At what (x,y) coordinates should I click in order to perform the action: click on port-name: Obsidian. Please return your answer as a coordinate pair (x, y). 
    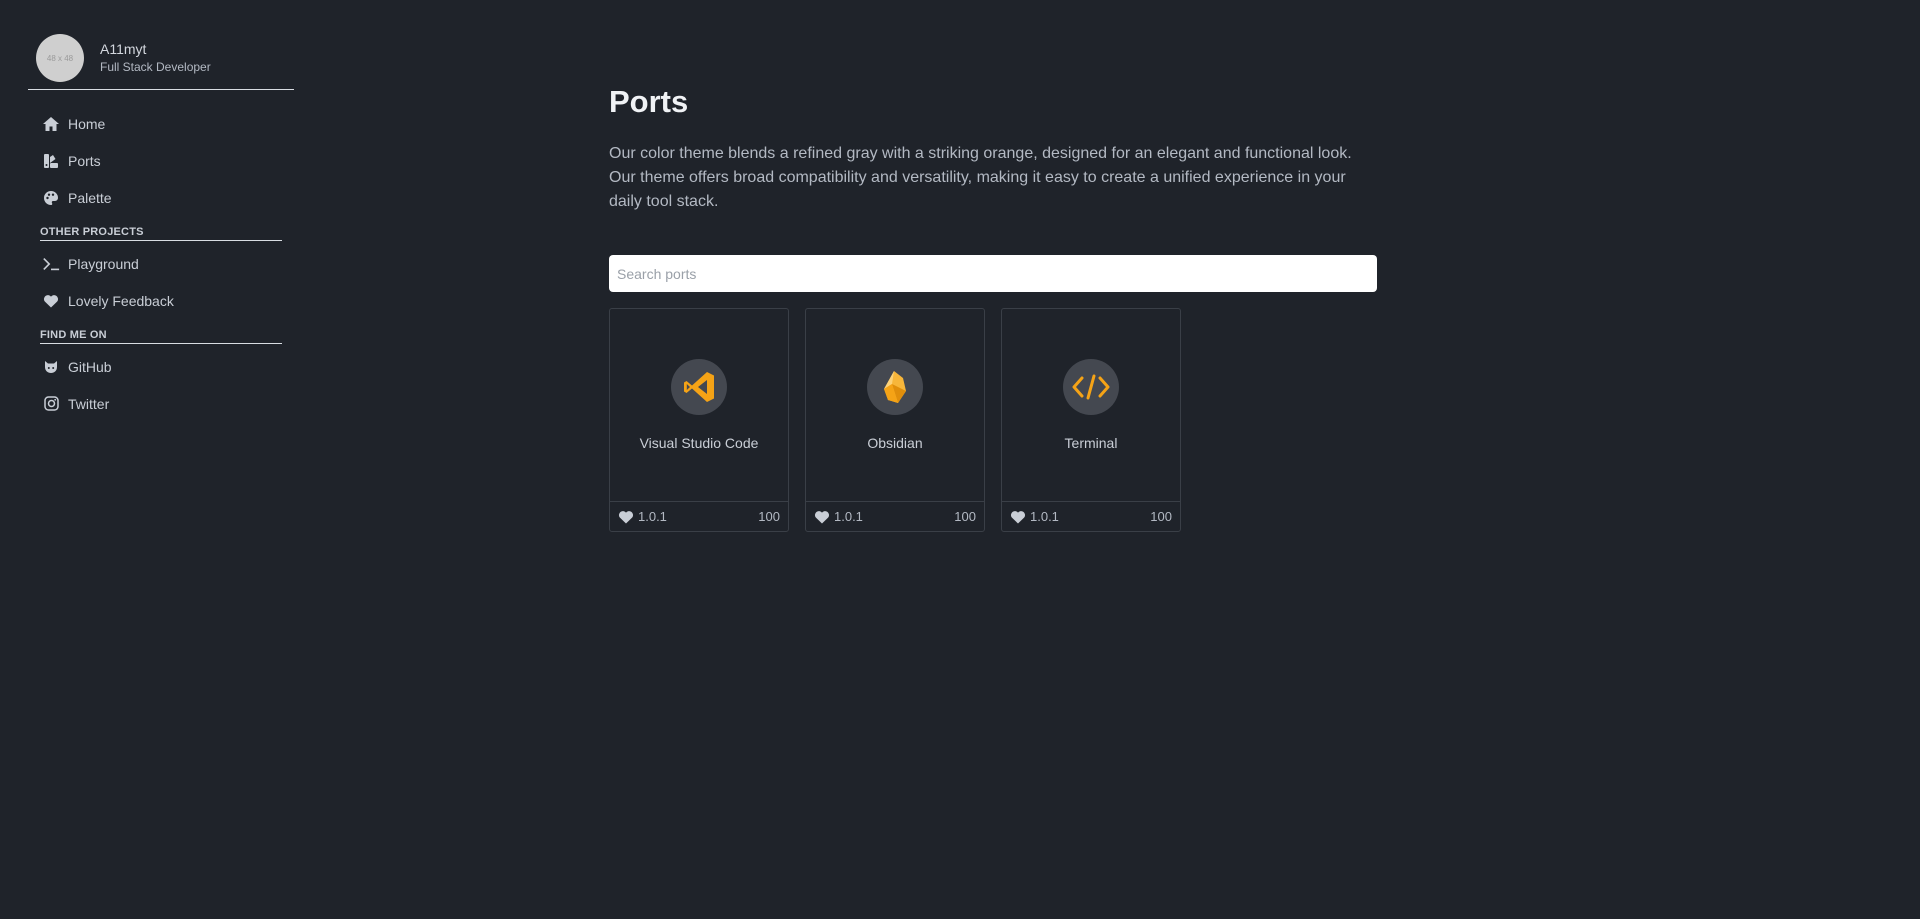
    Looking at the image, I should click on (895, 443).